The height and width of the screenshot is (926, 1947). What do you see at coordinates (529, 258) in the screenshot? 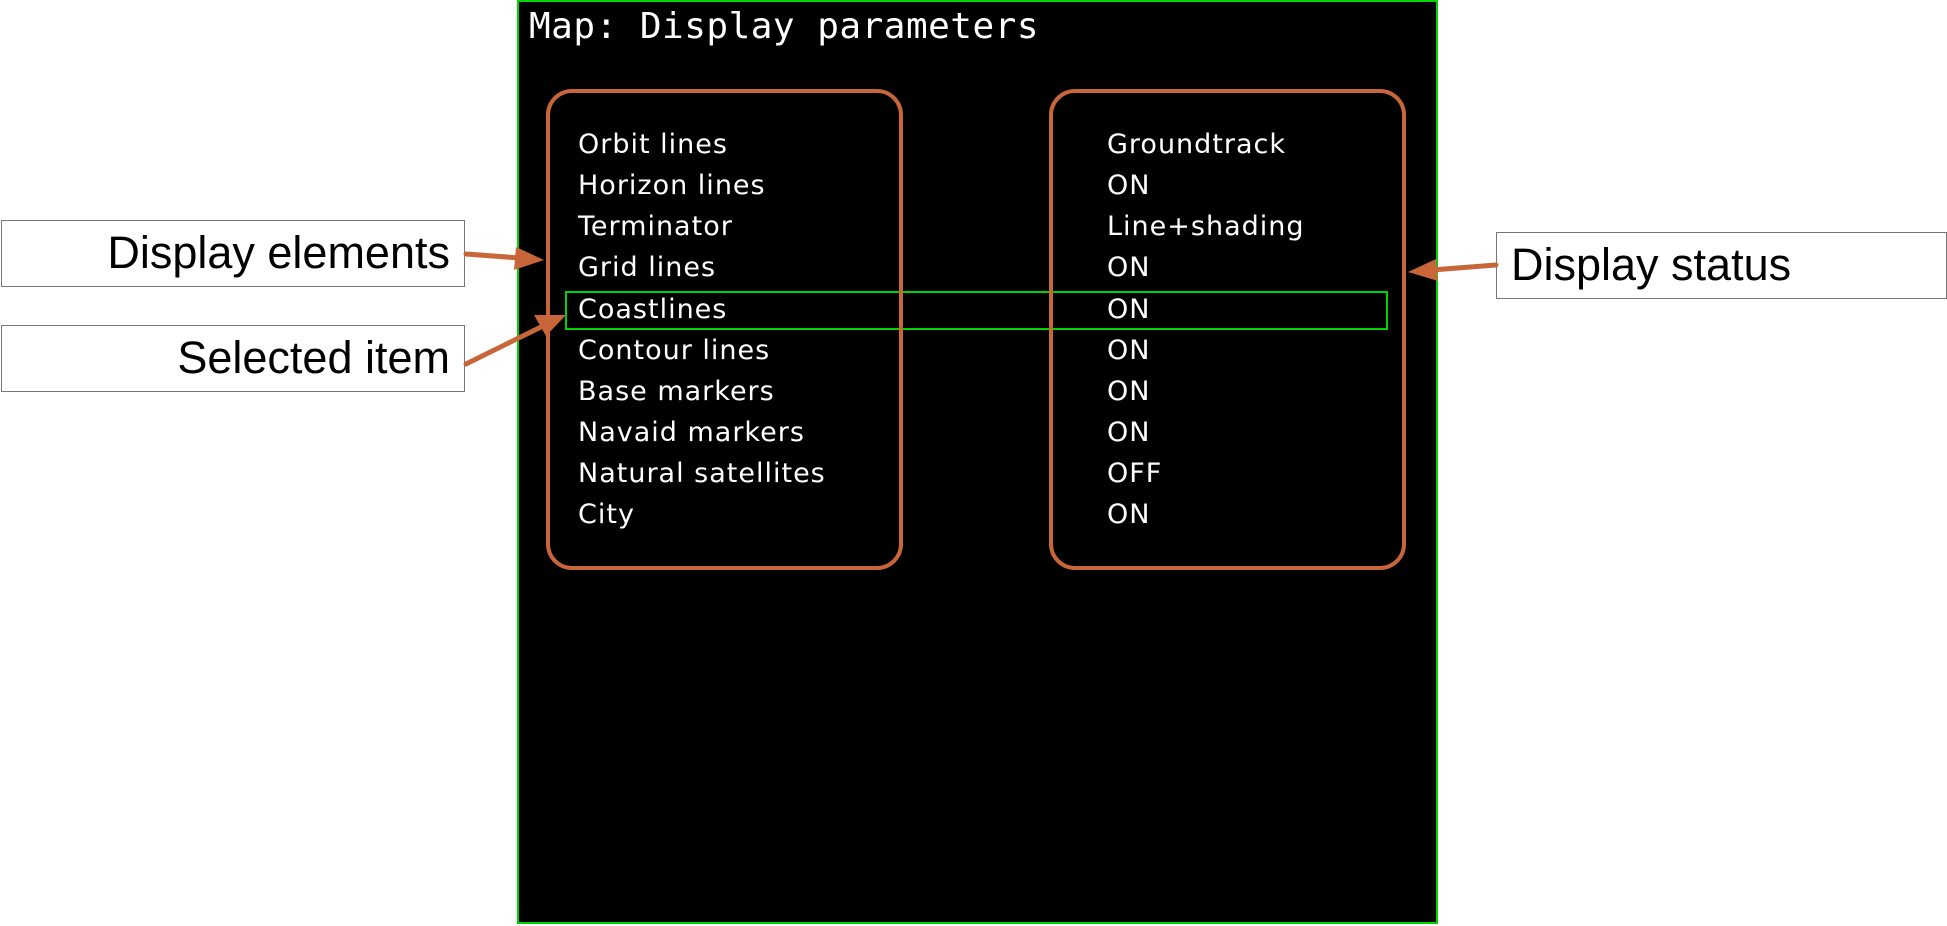
I see `arrow-display-elements-head` at bounding box center [529, 258].